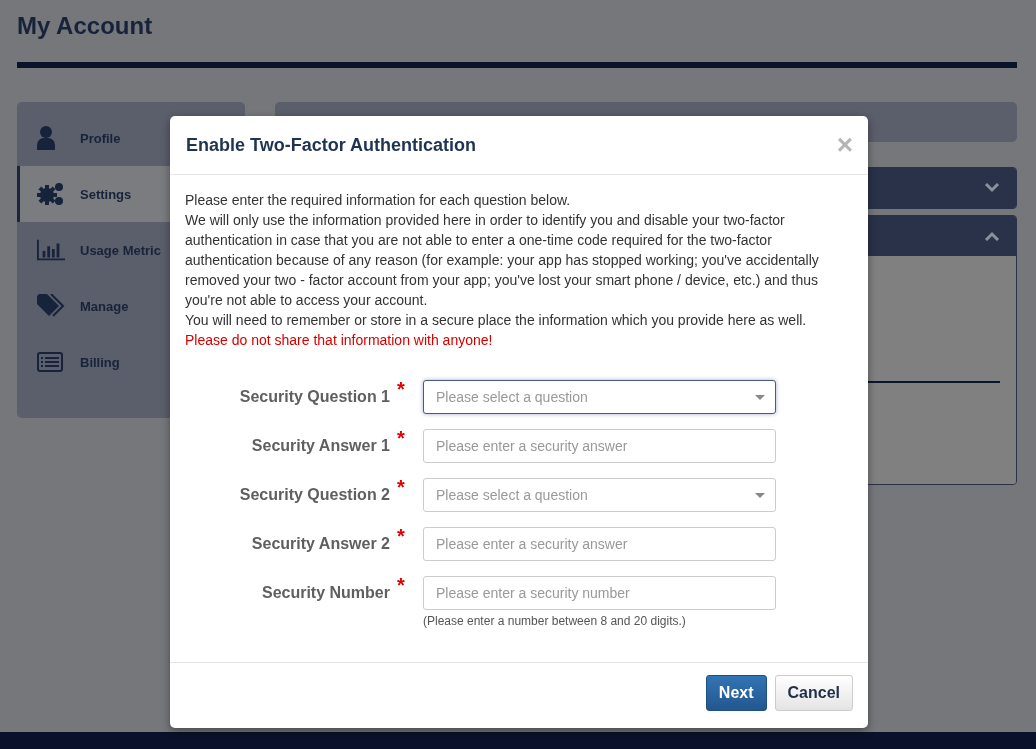 The height and width of the screenshot is (749, 1036). Describe the element at coordinates (339, 340) in the screenshot. I see `warning-text: Please do not share that information with anyone!` at that location.